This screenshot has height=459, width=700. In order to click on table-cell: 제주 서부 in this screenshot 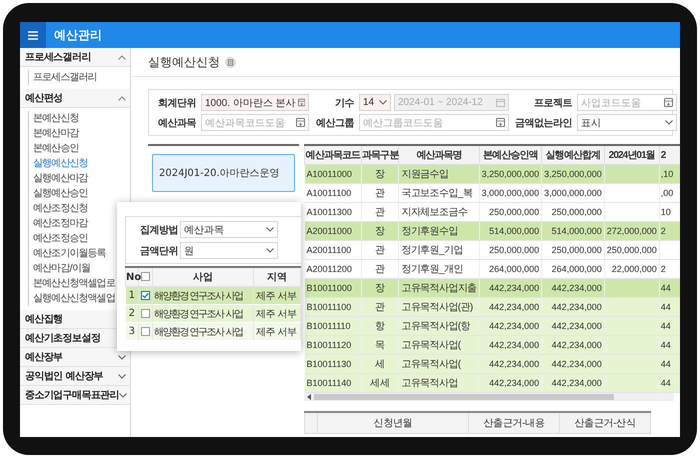, I will do `click(277, 331)`.